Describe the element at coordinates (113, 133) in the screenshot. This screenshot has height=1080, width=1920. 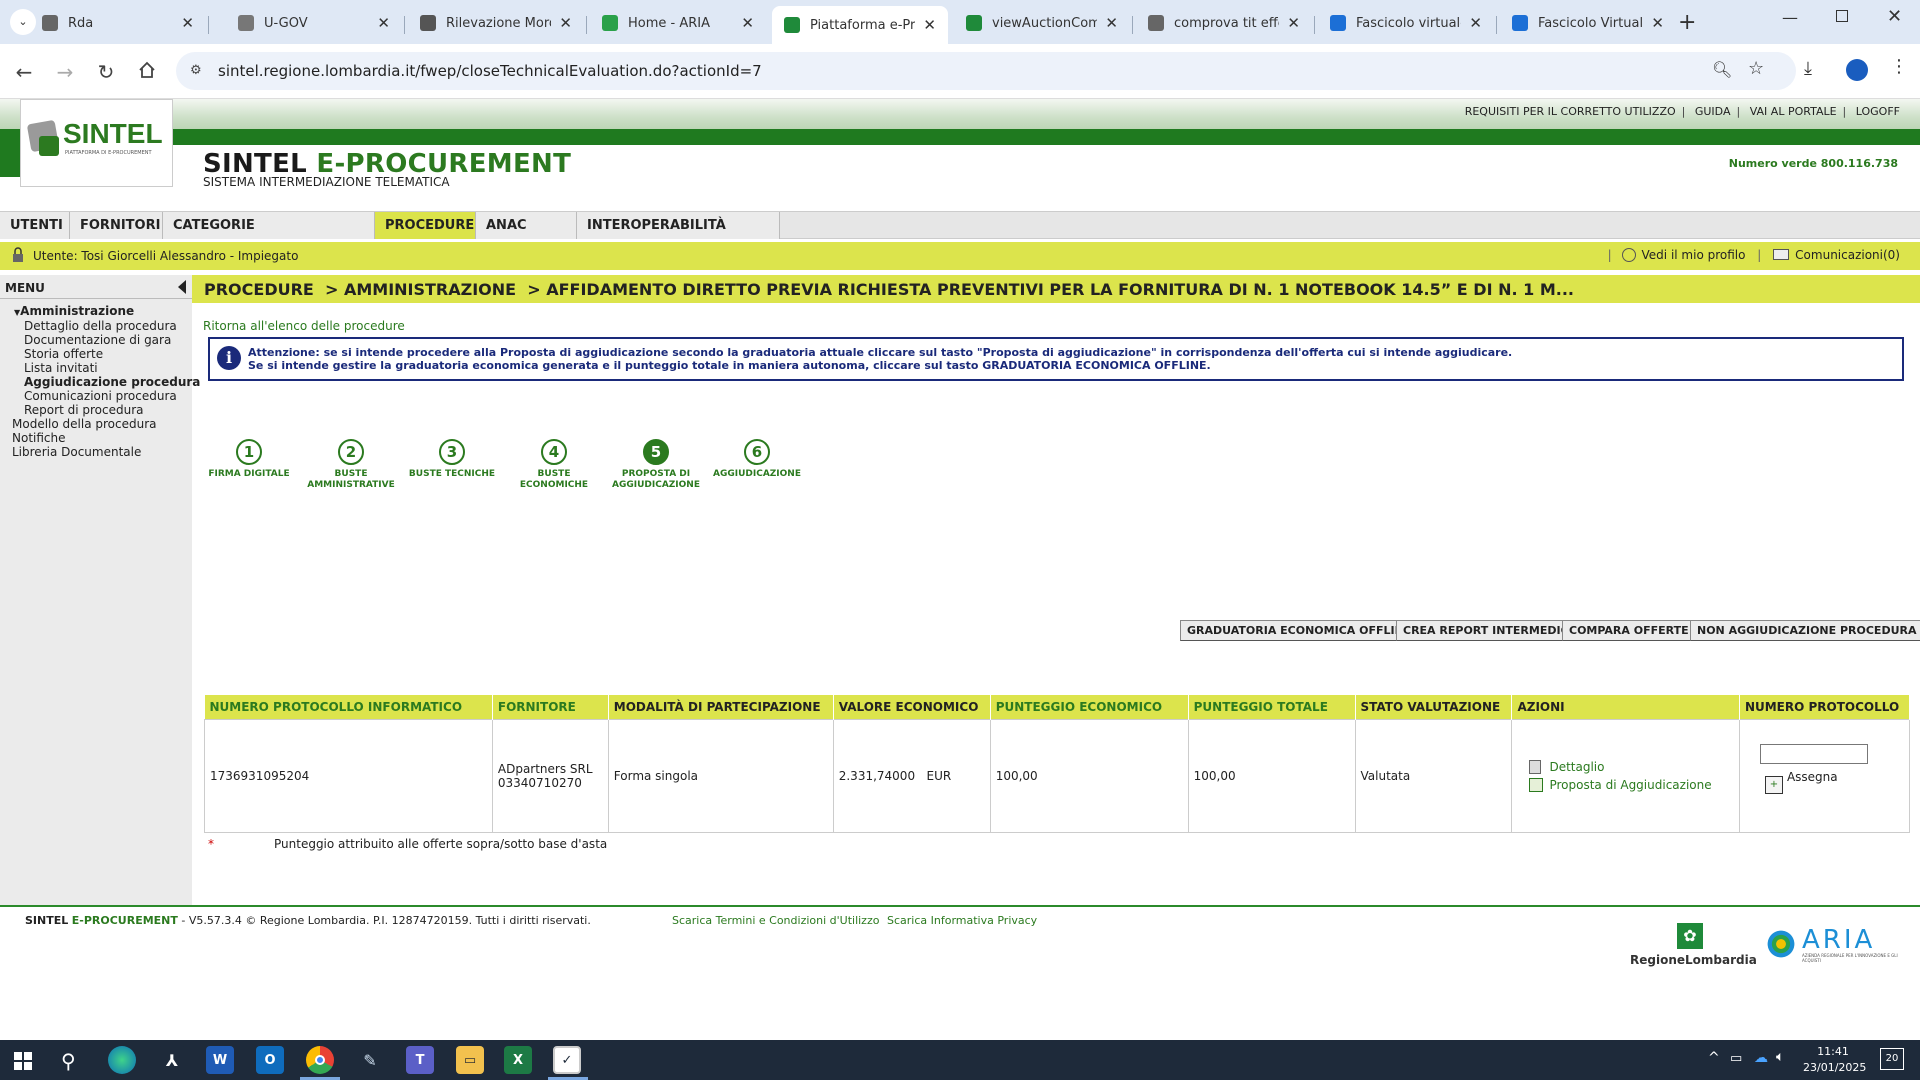
I see `logo-text: SINTEL` at that location.